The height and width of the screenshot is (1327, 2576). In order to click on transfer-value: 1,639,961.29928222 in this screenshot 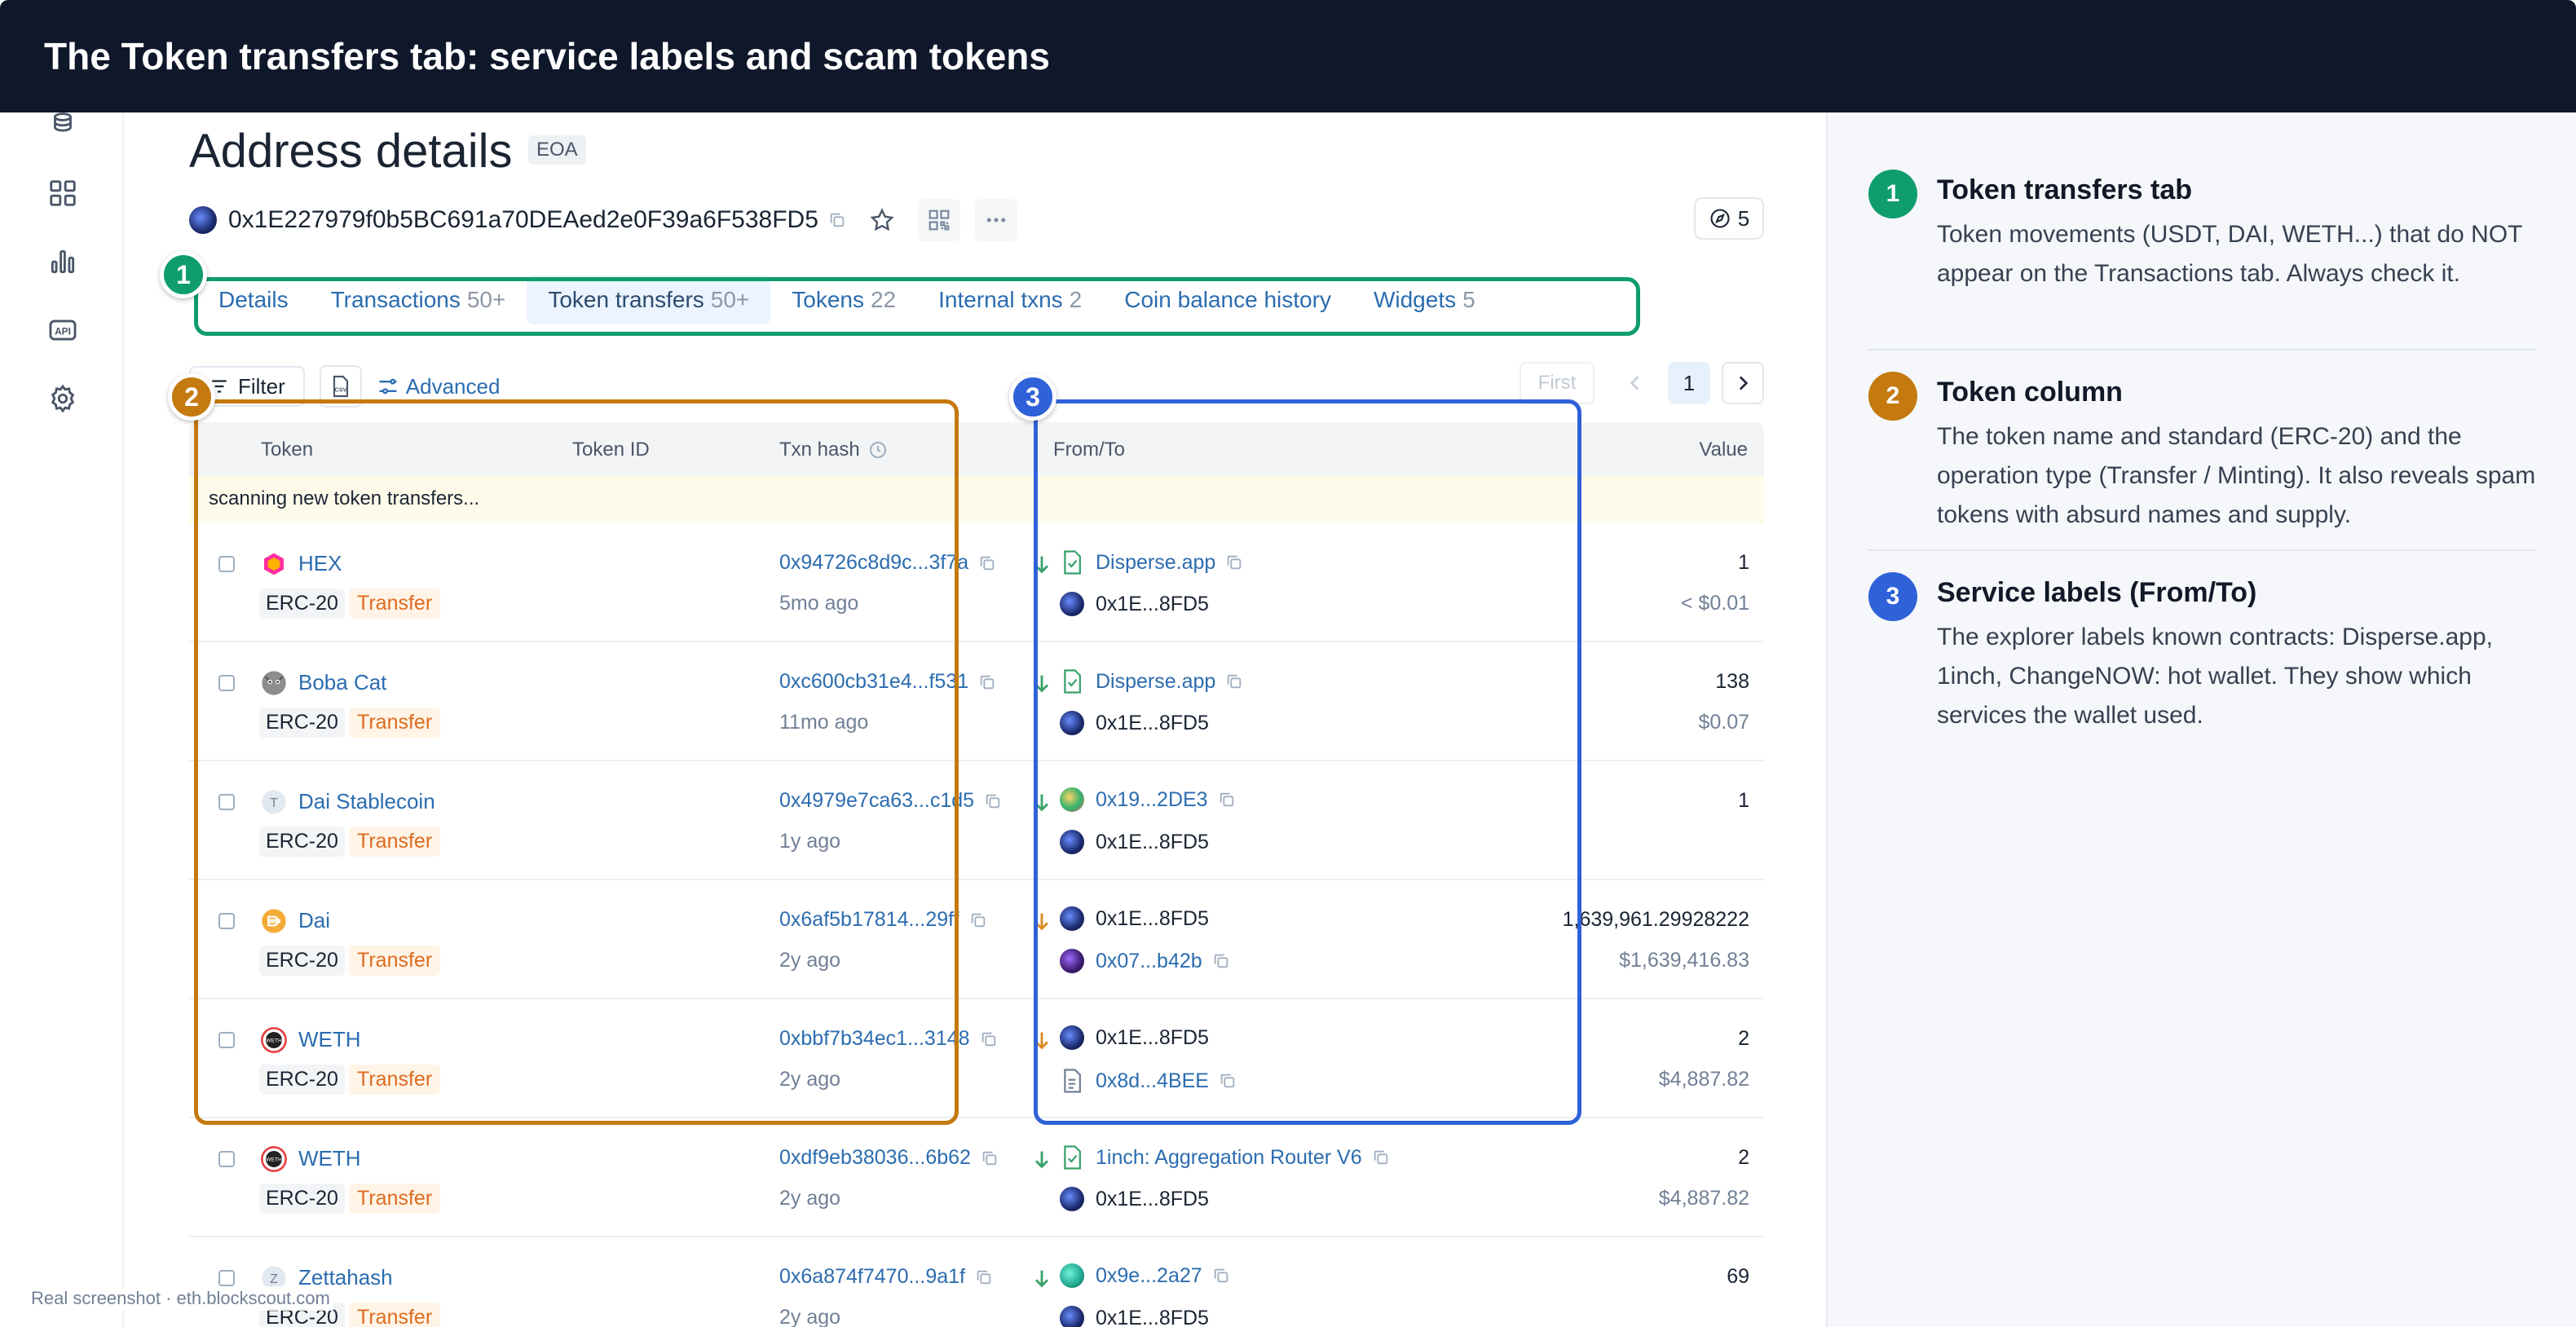, I will do `click(1655, 919)`.